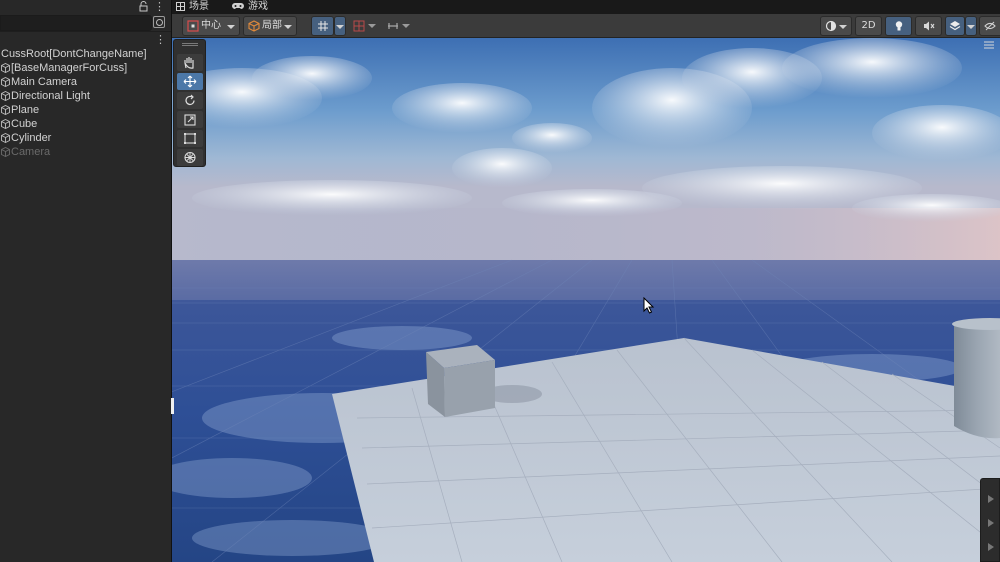 The height and width of the screenshot is (562, 1000). I want to click on hierarchy-item-basemanager: [BaseManagerForCuss], so click(85, 68).